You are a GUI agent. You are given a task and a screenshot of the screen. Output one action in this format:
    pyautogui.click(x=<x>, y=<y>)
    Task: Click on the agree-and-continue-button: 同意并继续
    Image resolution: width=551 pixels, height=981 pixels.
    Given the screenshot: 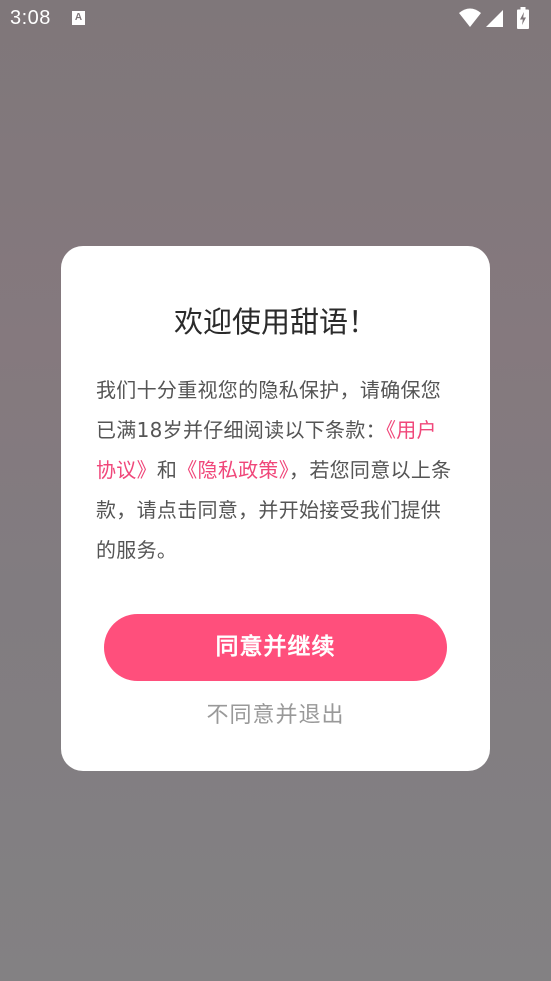 What is the action you would take?
    pyautogui.click(x=275, y=647)
    